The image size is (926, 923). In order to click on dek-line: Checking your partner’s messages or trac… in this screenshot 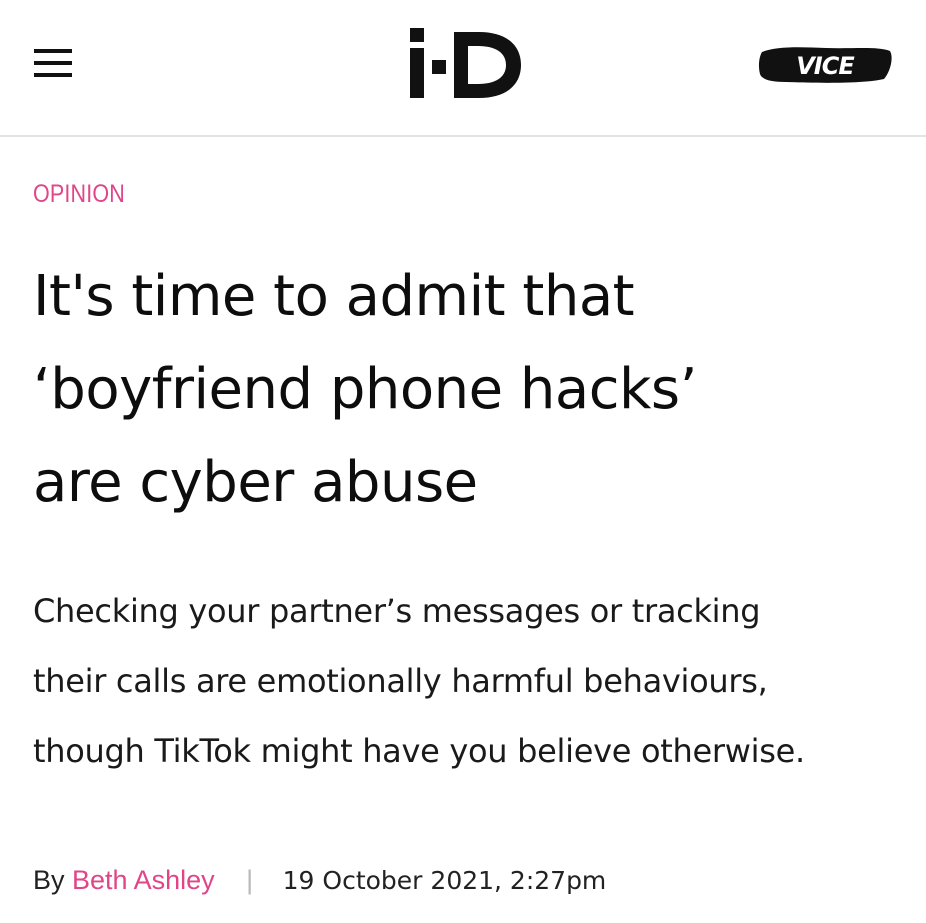, I will do `click(397, 611)`.